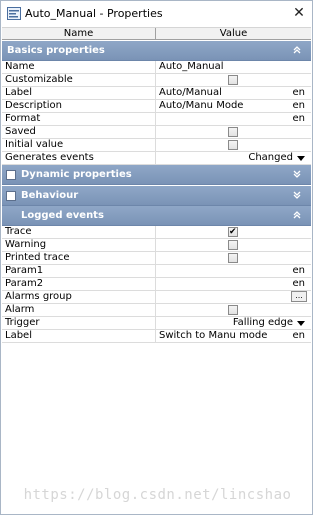 The image size is (320, 515). What do you see at coordinates (11, 175) in the screenshot?
I see `section-dynamic-checkbox` at bounding box center [11, 175].